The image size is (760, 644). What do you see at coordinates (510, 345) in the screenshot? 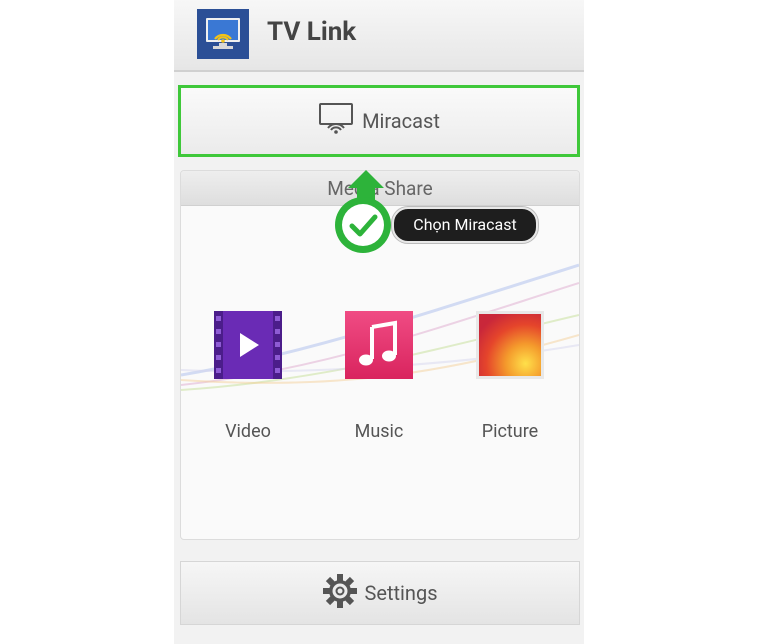
I see `picture-gradient-icon` at bounding box center [510, 345].